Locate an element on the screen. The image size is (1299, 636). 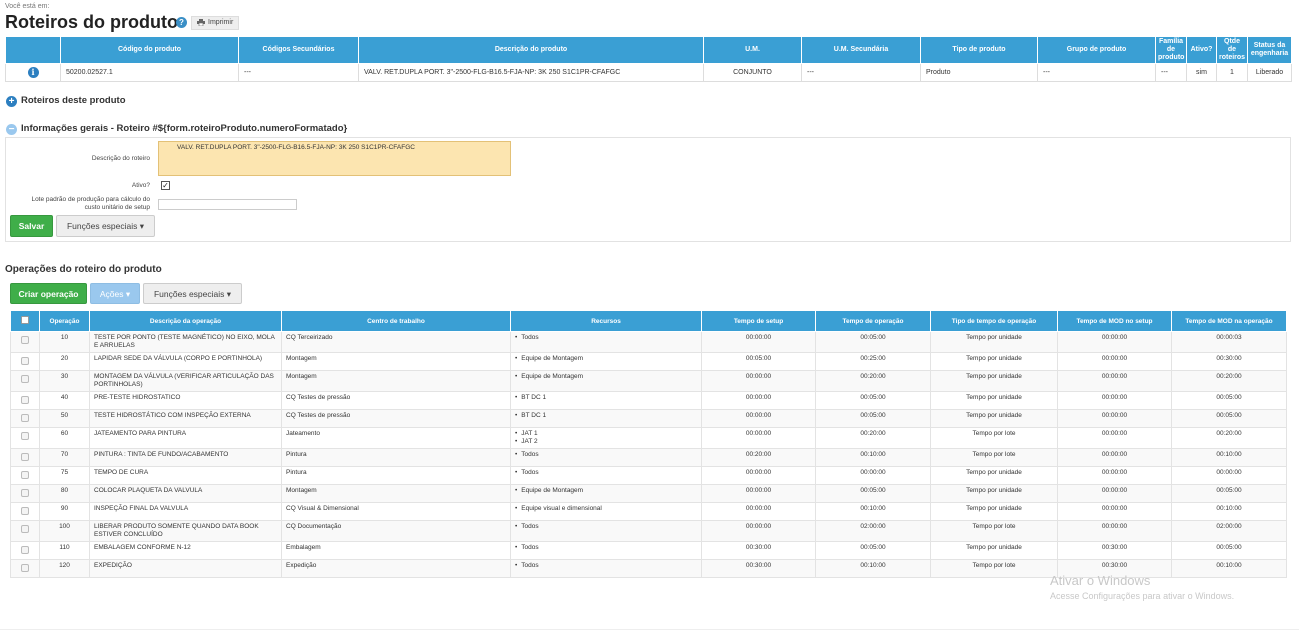
operation-description: INSPEÇÃO FINAL DA VALVULA is located at coordinates (185, 511).